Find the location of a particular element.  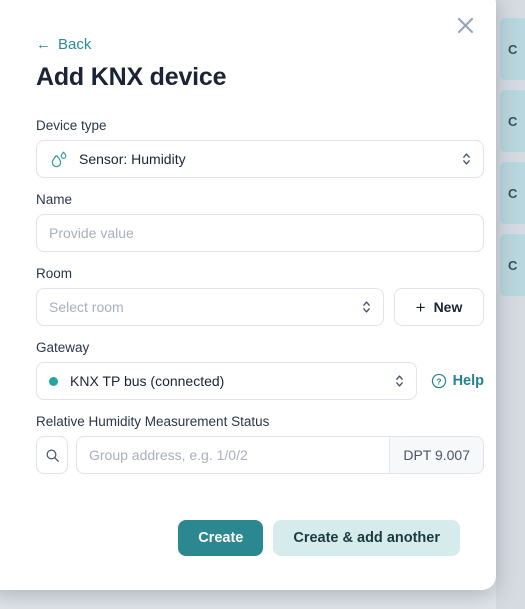

plus-icon: + is located at coordinates (420, 307).